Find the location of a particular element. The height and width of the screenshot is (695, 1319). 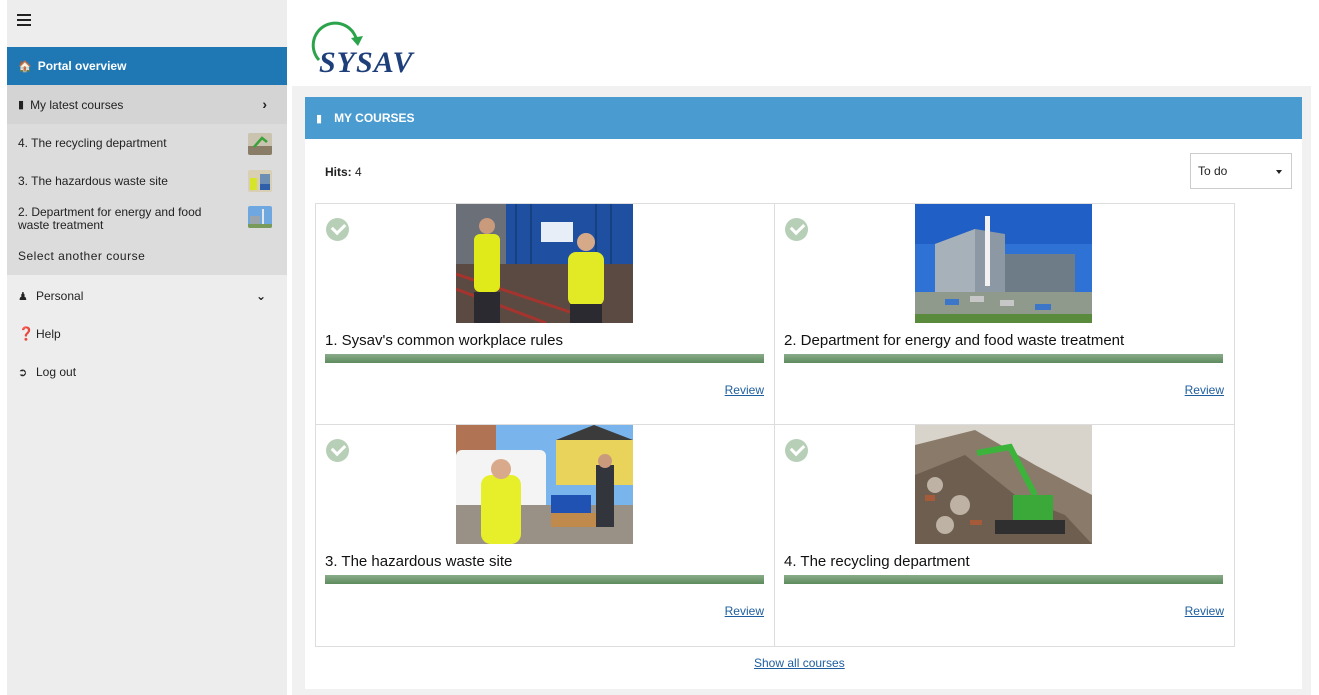

sidebar-item-my-latest-courses: ▮ My latest courses › is located at coordinates (147, 104).